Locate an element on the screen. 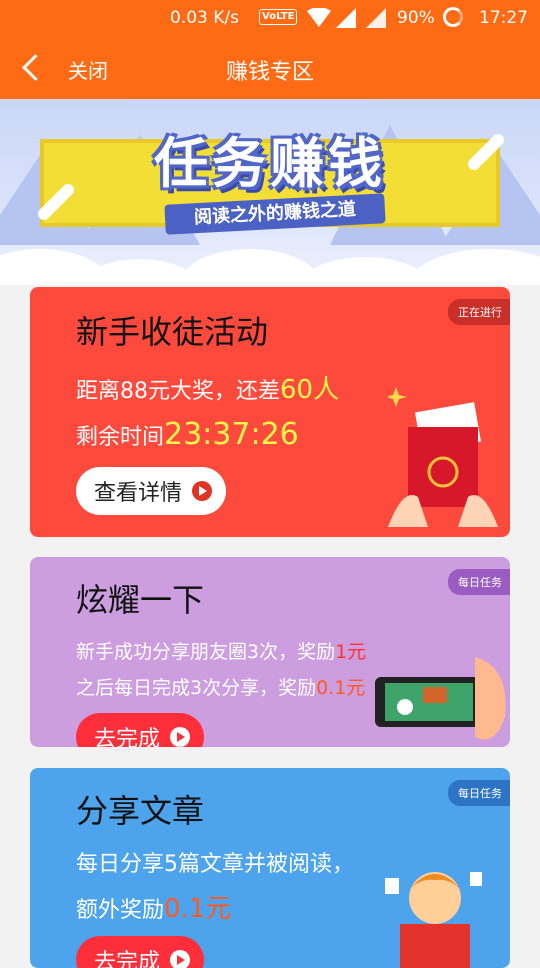  app-header: 关闭 赚钱专区 is located at coordinates (270, 67).